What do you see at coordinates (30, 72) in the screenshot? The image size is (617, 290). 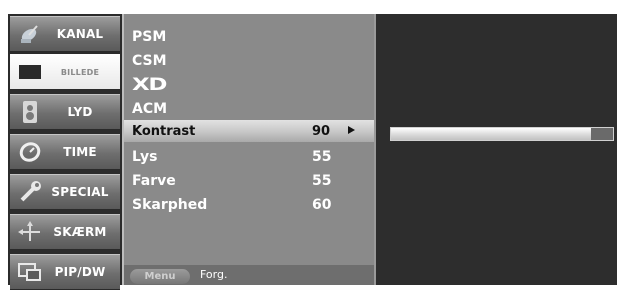 I see `picture-screen-icon` at bounding box center [30, 72].